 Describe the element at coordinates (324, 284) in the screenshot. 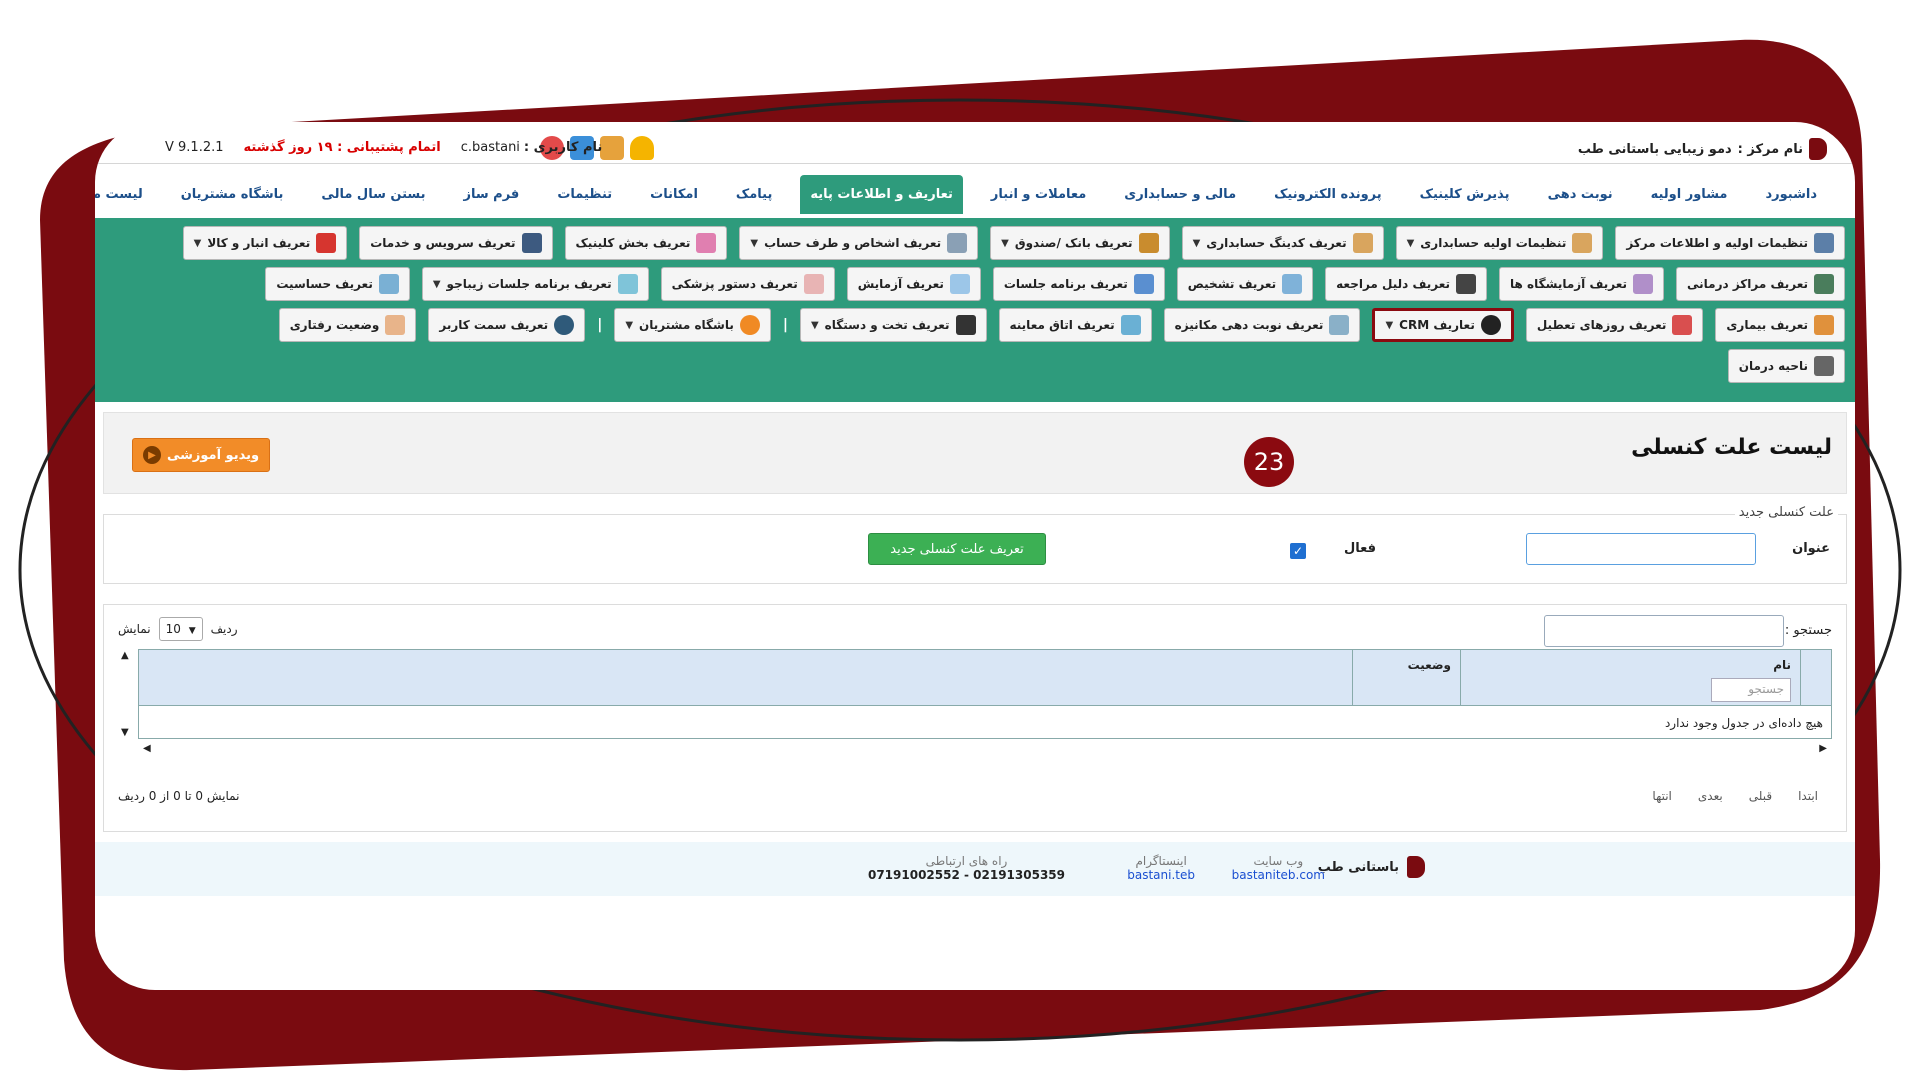

I see `button-label: تعریف حساسیت` at that location.